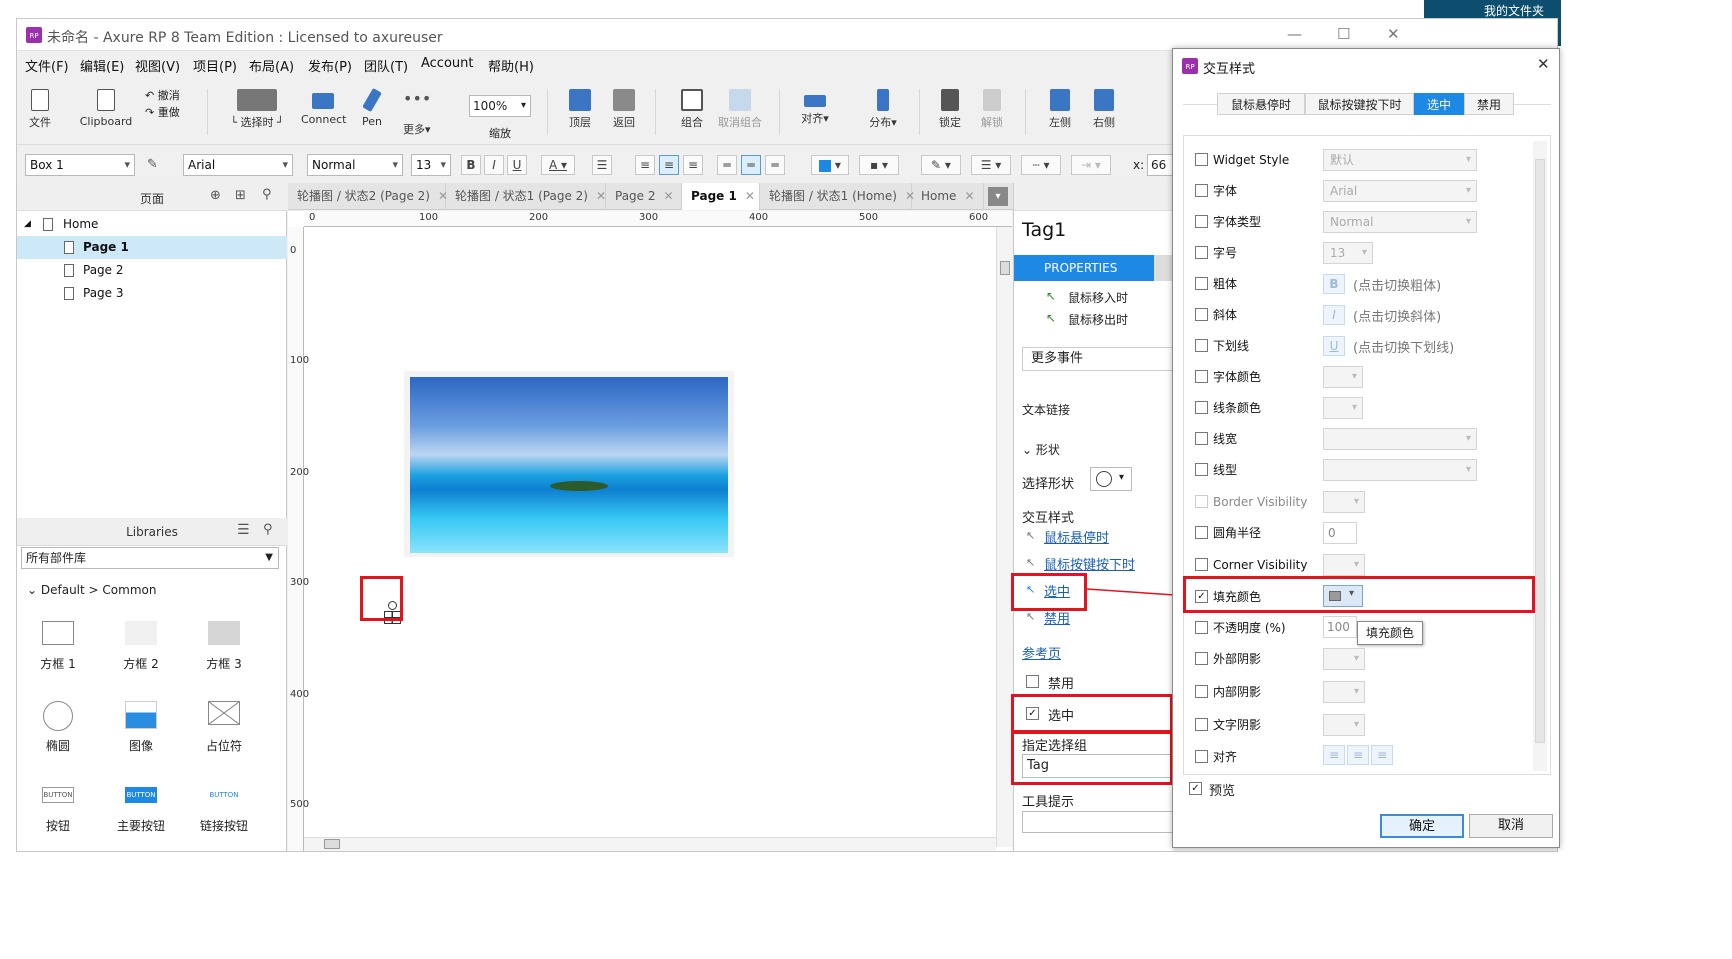 This screenshot has height=959, width=1732. What do you see at coordinates (1334, 346) in the screenshot?
I see `underline-toggle: U` at bounding box center [1334, 346].